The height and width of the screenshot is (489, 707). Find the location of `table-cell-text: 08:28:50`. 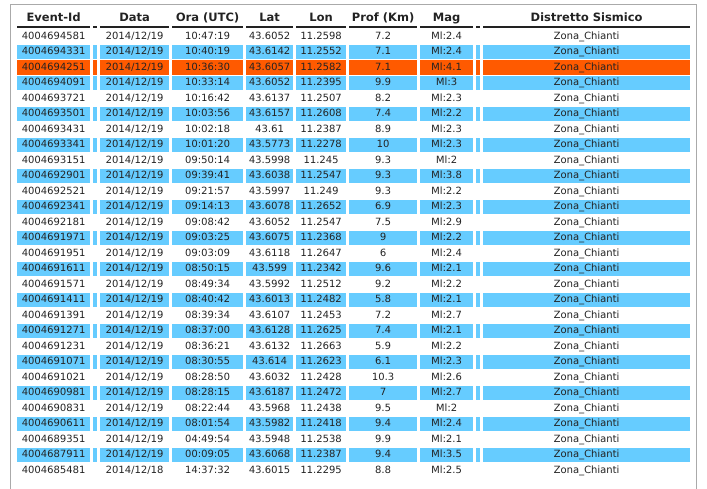

table-cell-text: 08:28:50 is located at coordinates (207, 377).